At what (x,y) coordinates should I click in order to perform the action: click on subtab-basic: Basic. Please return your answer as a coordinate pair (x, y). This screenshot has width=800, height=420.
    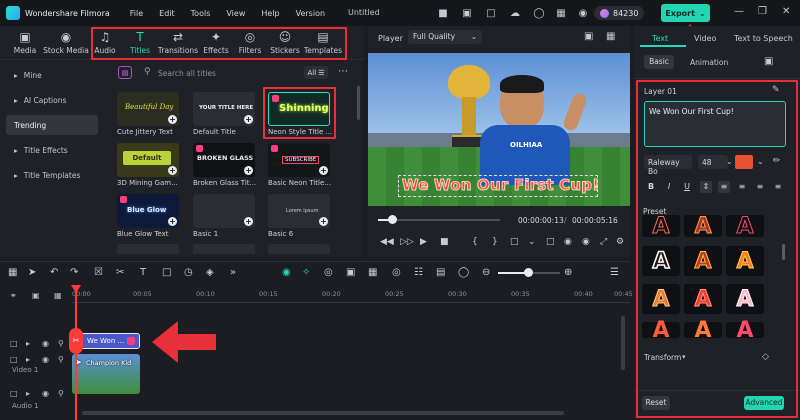
    Looking at the image, I should click on (659, 62).